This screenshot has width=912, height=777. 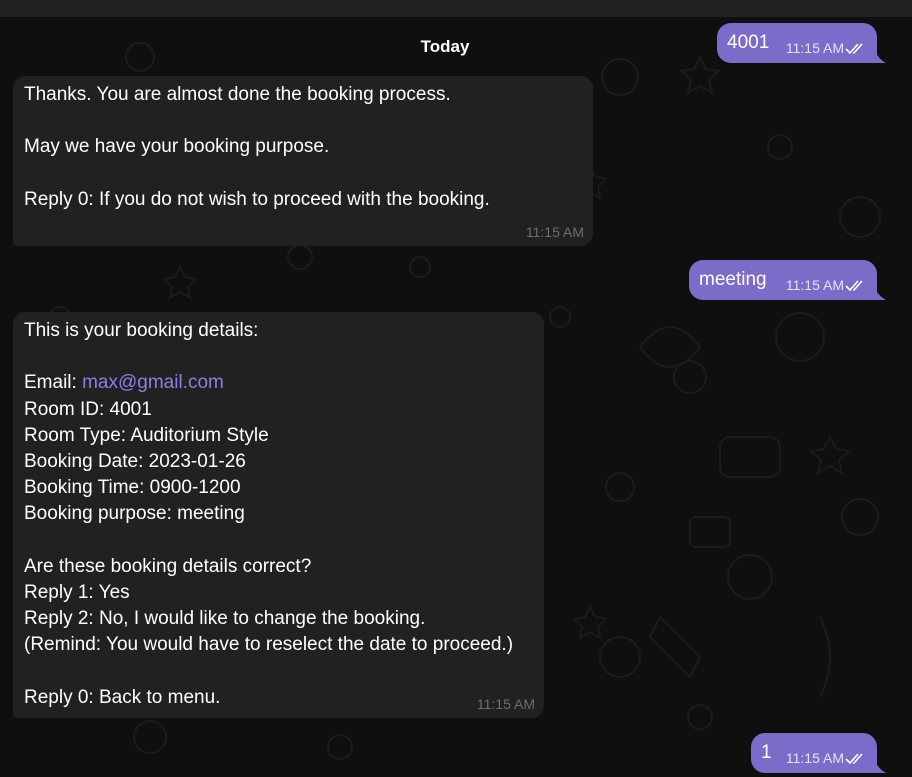 I want to click on message-line: May we have your booking purpose., so click(x=177, y=147).